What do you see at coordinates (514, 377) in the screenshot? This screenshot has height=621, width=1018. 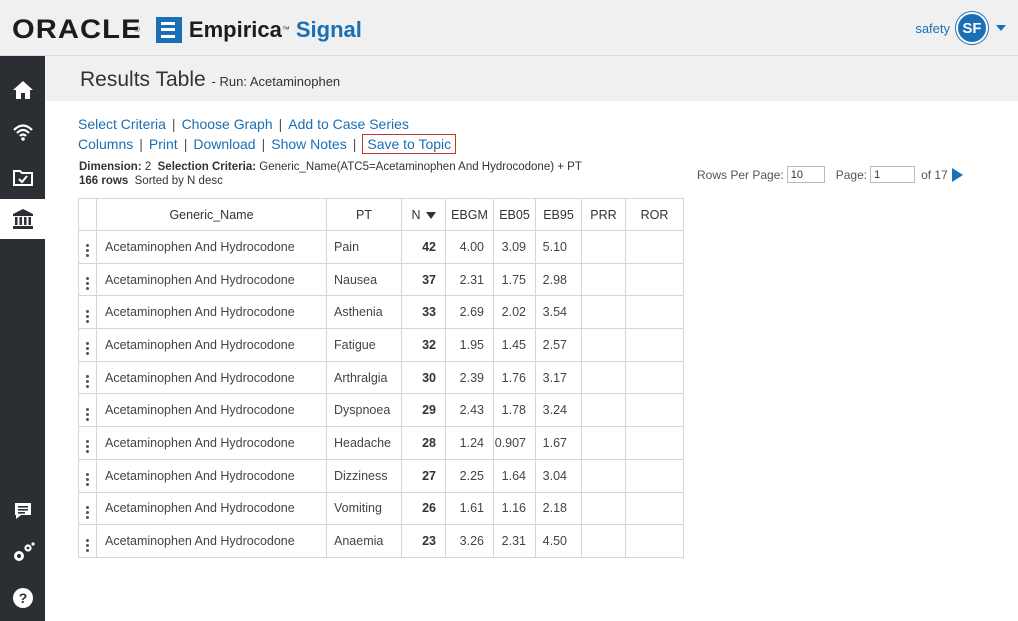 I see `cell-eb05: 1.76` at bounding box center [514, 377].